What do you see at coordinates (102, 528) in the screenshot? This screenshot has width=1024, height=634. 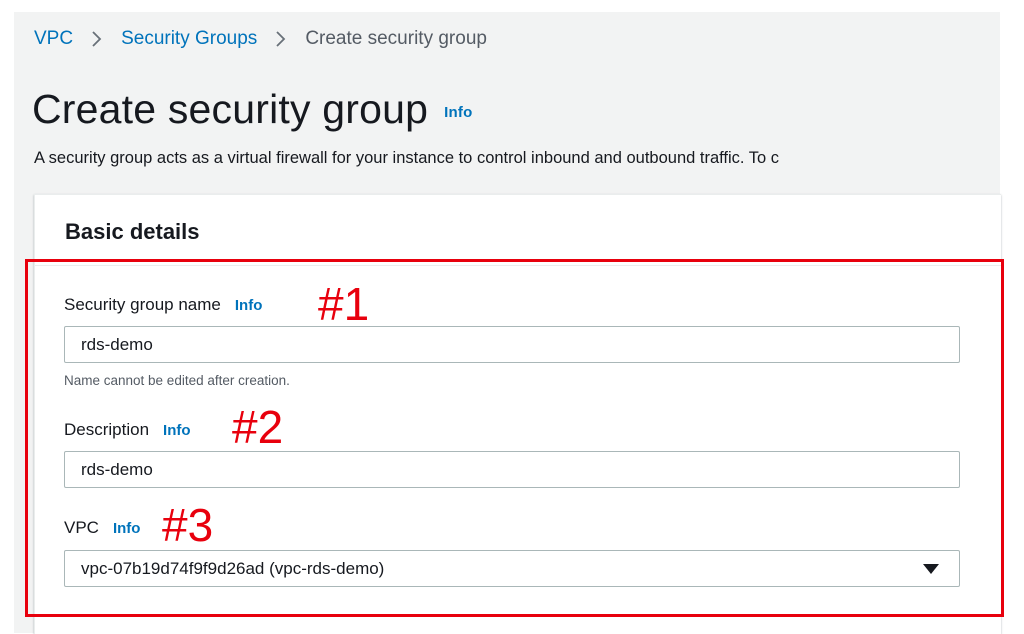 I see `vpc-label: VPC Info` at bounding box center [102, 528].